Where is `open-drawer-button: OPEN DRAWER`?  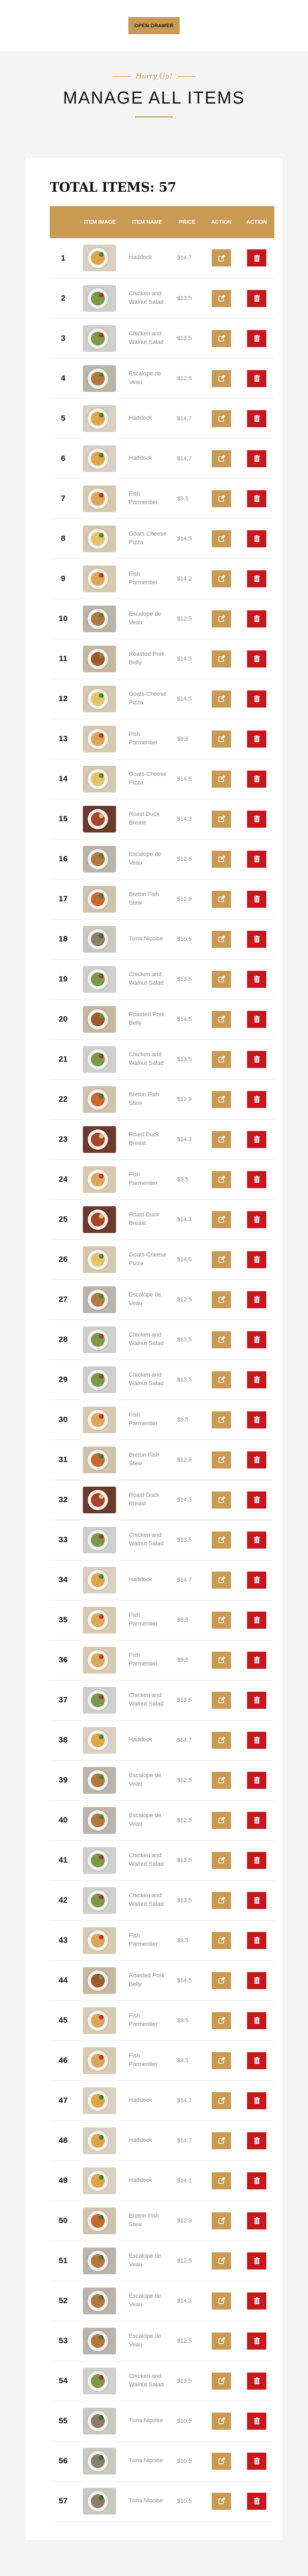
open-drawer-button: OPEN DRAWER is located at coordinates (154, 25).